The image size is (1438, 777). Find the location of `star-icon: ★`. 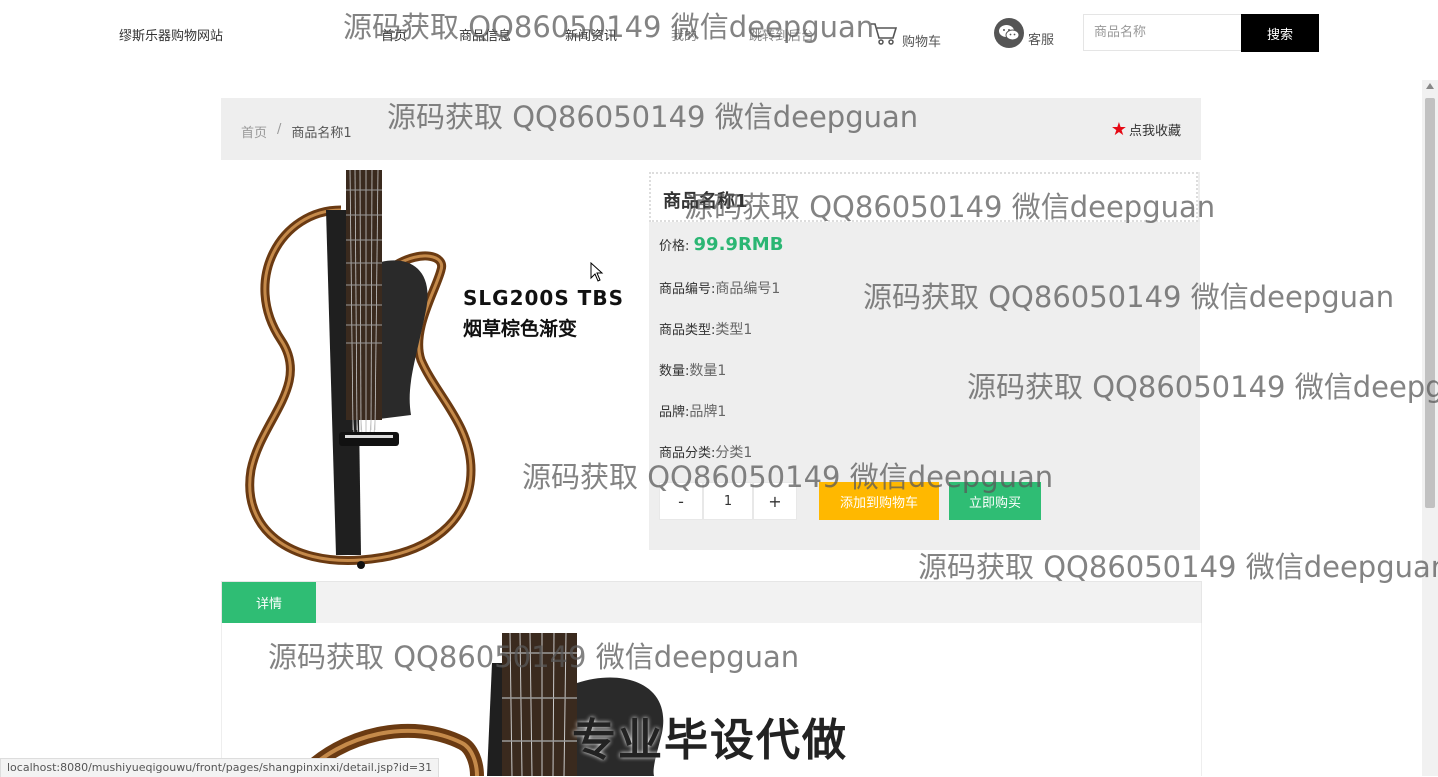

star-icon: ★ is located at coordinates (1118, 129).